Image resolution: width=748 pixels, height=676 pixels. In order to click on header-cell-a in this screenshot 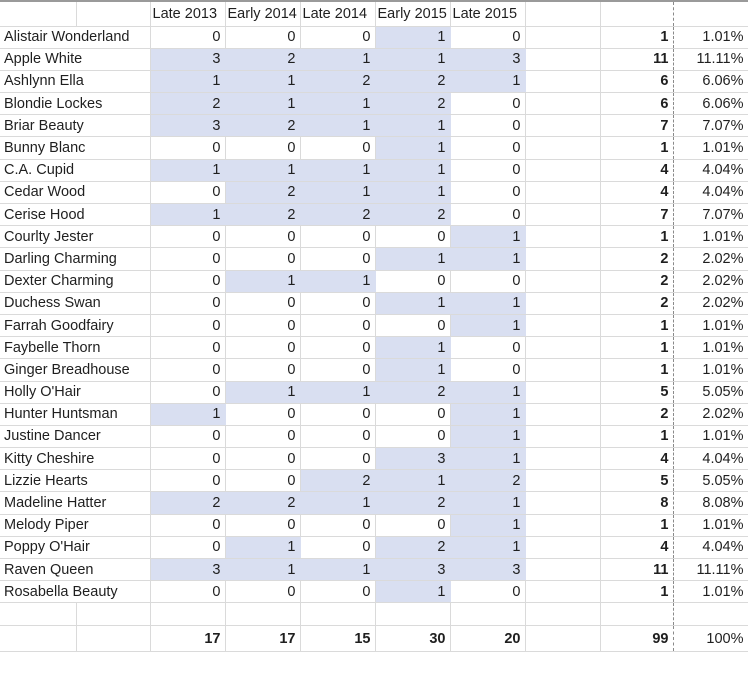, I will do `click(38, 14)`.